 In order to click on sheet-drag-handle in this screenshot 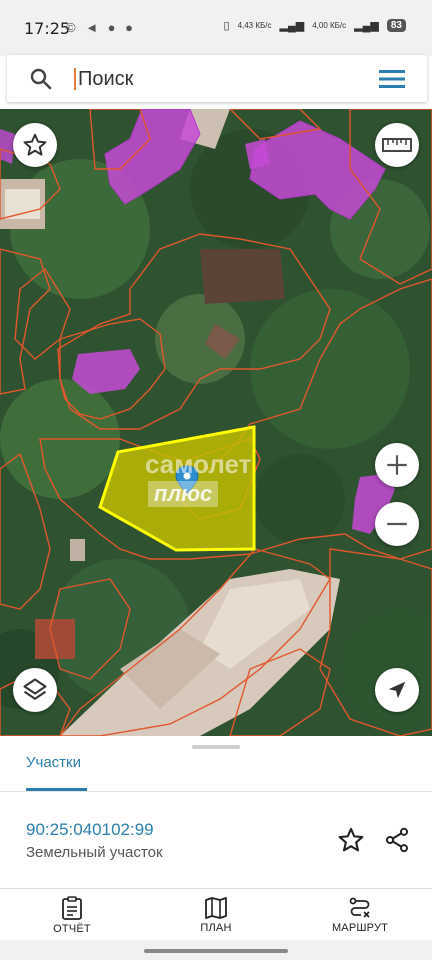, I will do `click(216, 747)`.